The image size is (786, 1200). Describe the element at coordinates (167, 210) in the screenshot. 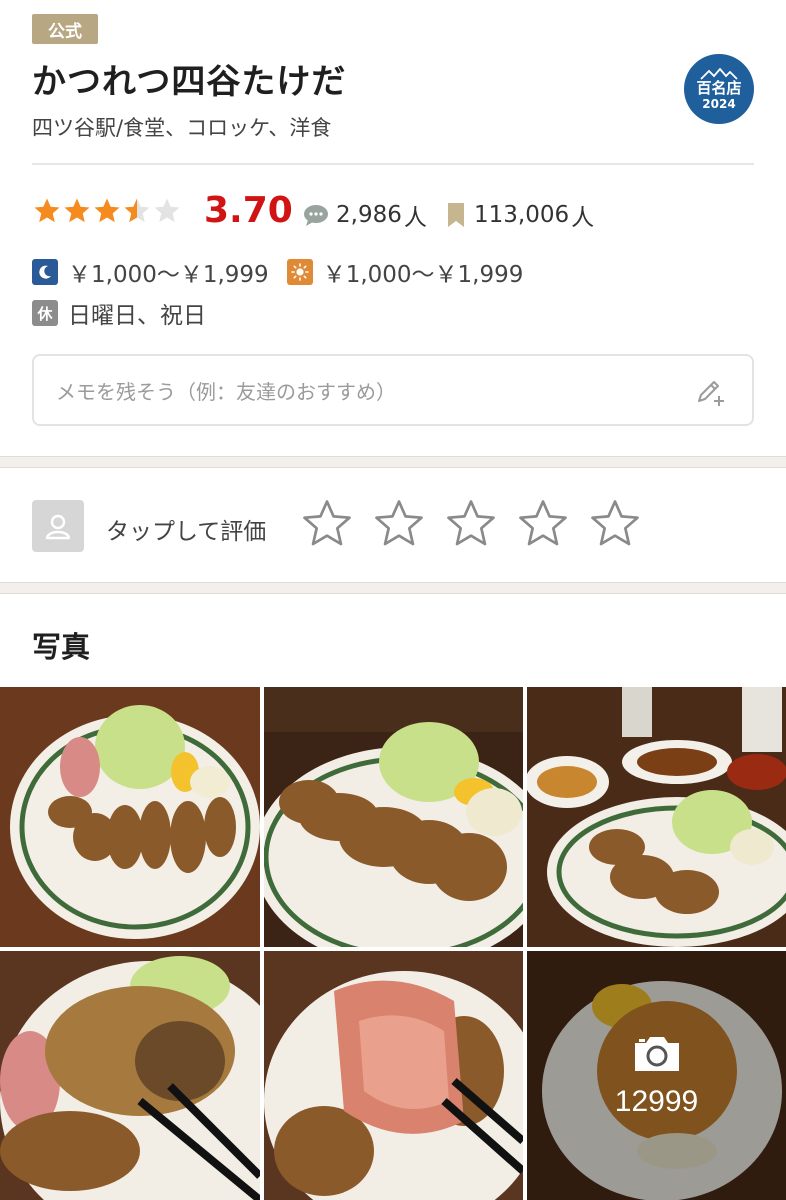

I see `star-empty-icon` at that location.